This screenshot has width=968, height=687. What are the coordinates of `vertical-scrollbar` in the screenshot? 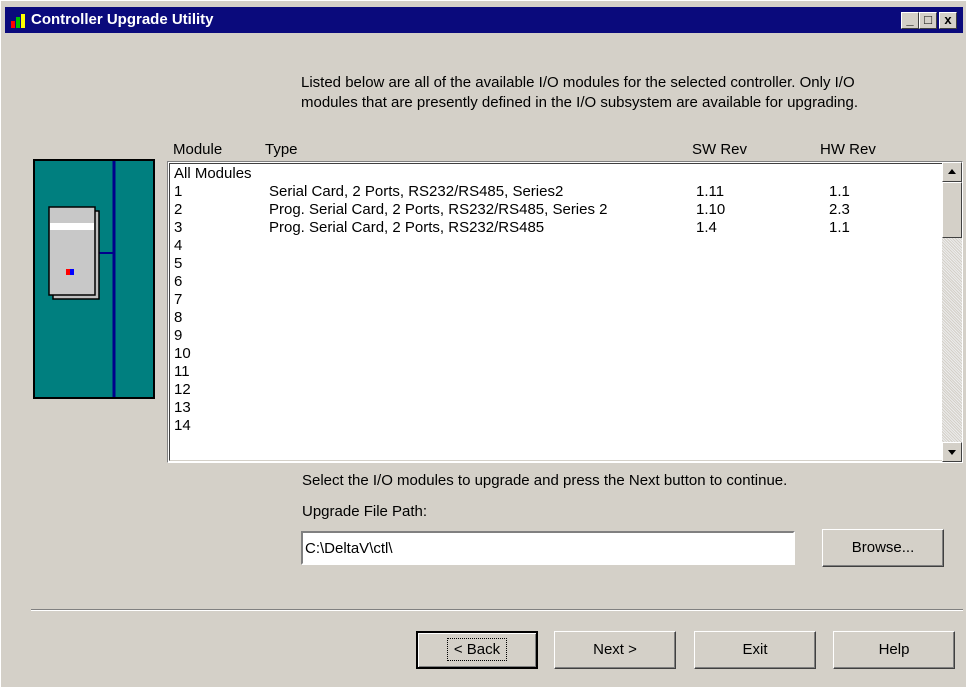 It's located at (952, 312).